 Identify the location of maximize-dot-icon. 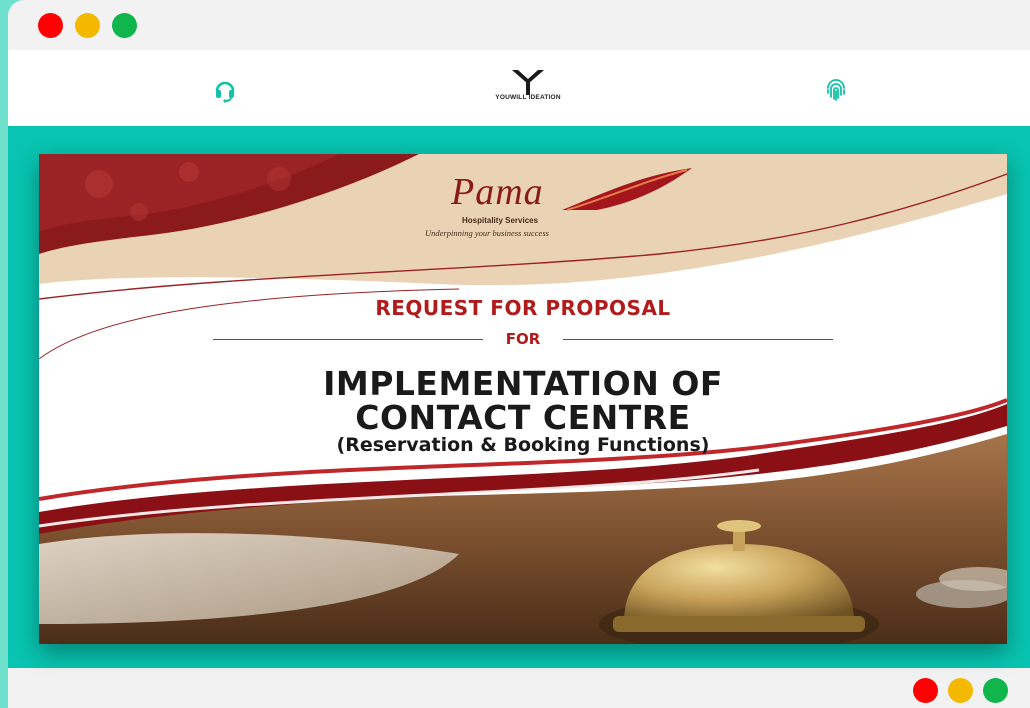
(124, 25).